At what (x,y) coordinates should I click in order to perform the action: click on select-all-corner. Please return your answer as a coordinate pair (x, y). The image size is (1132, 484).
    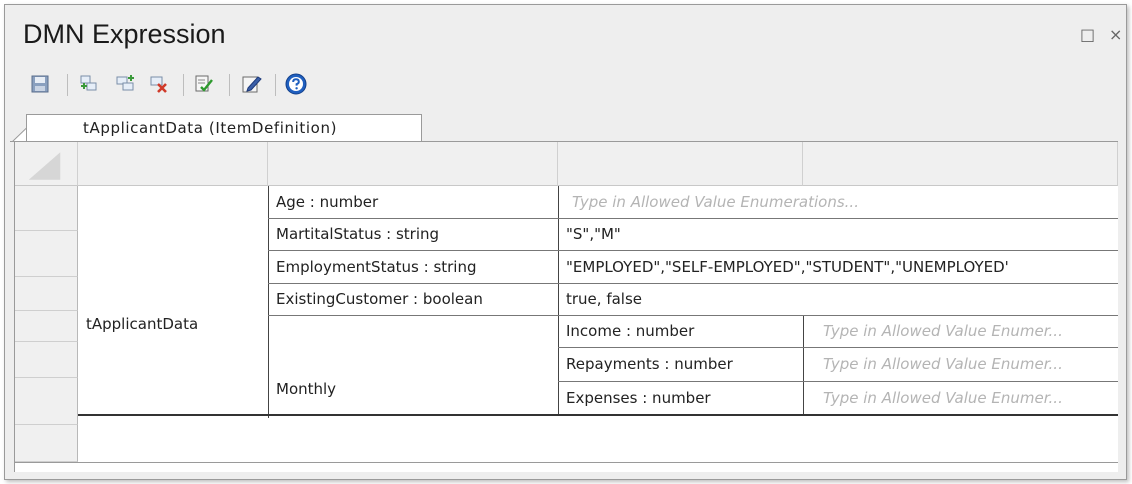
    Looking at the image, I should click on (46, 164).